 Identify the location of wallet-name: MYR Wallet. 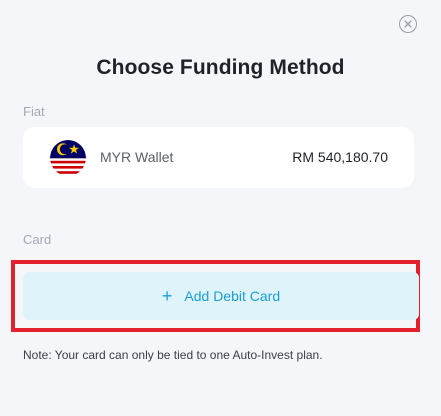
(137, 157).